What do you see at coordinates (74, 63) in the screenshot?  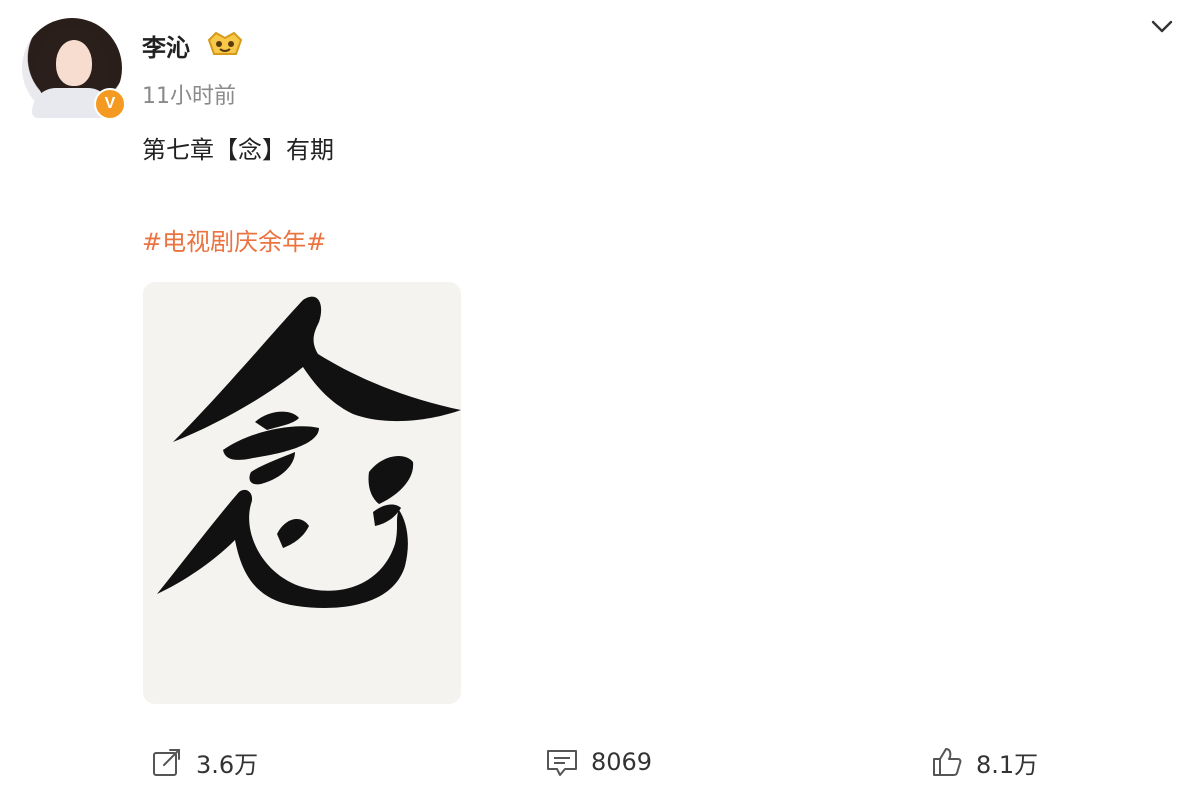 I see `avatar-face` at bounding box center [74, 63].